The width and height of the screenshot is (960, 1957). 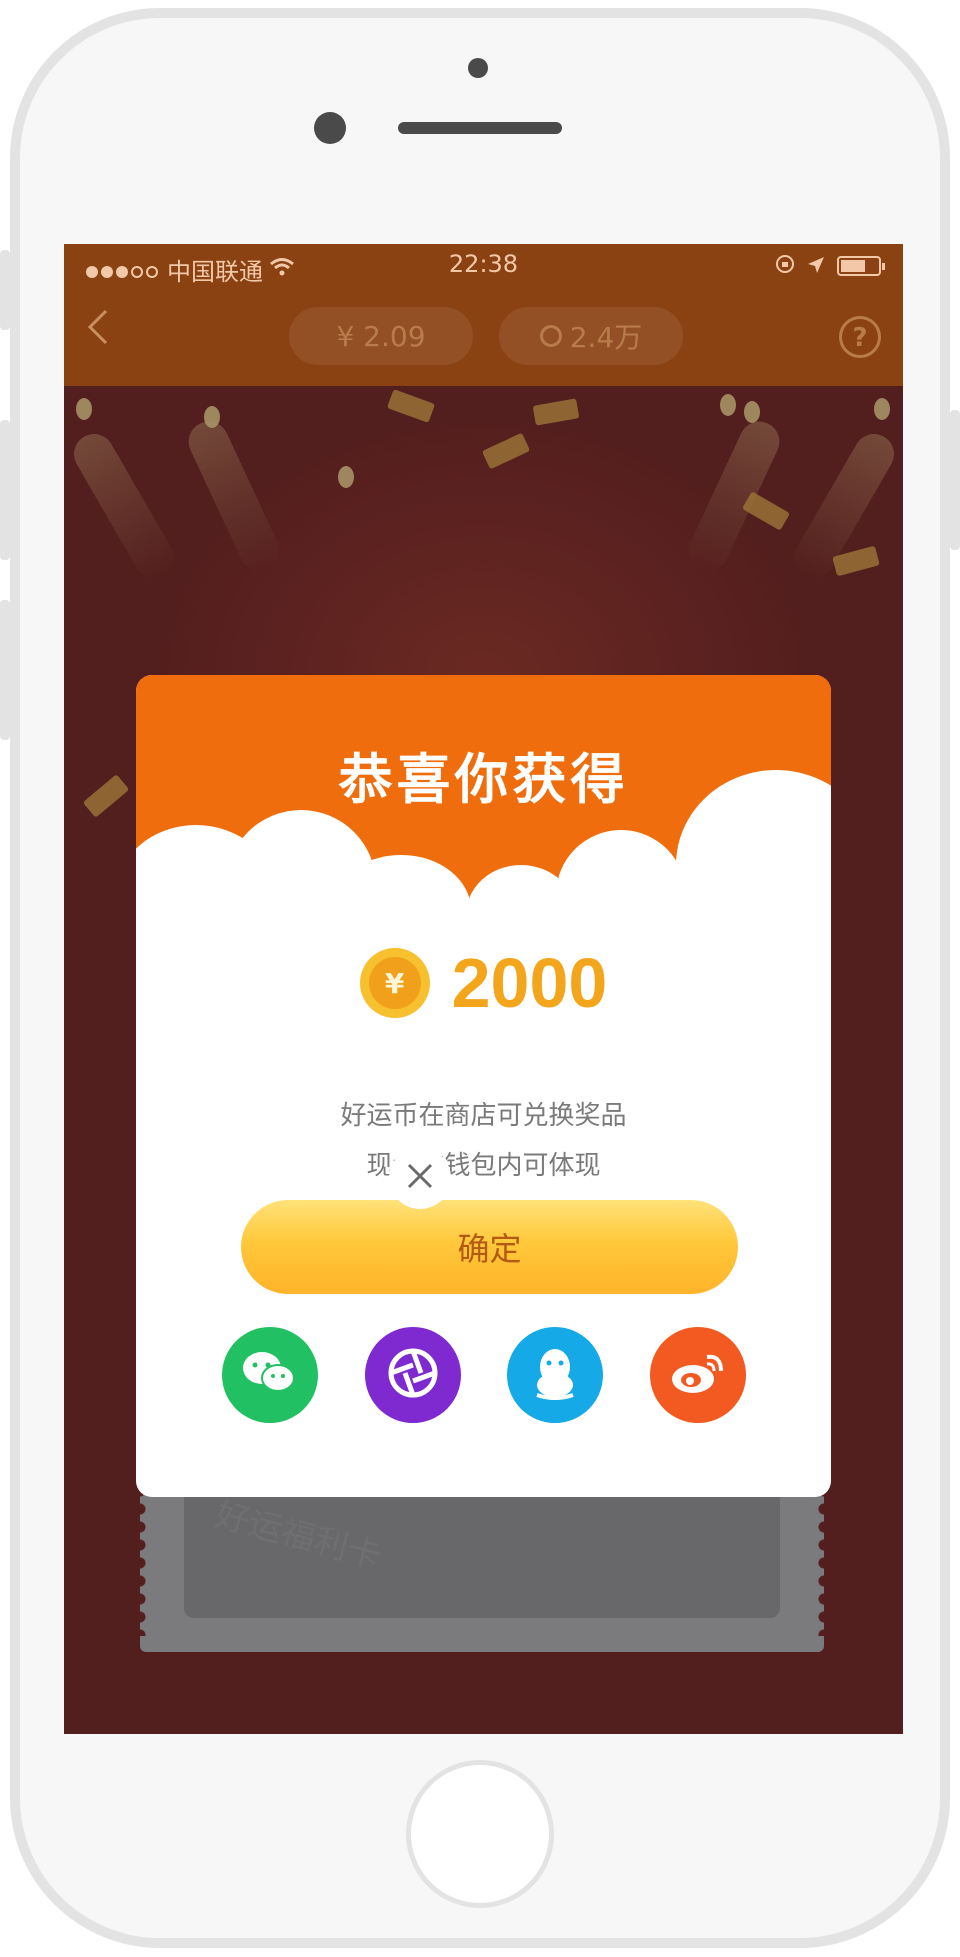 What do you see at coordinates (5, 290) in the screenshot?
I see `mute-switch` at bounding box center [5, 290].